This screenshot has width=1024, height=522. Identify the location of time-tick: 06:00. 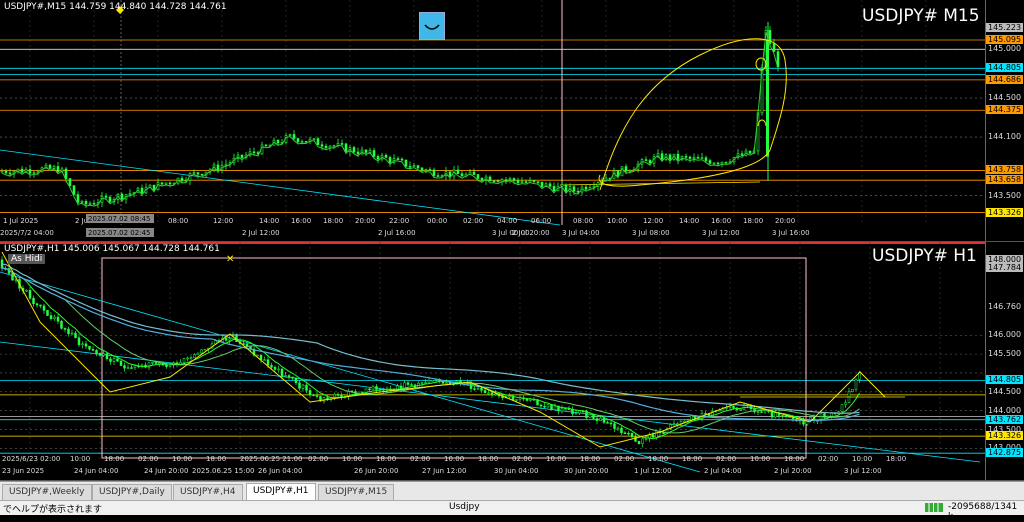
(541, 221).